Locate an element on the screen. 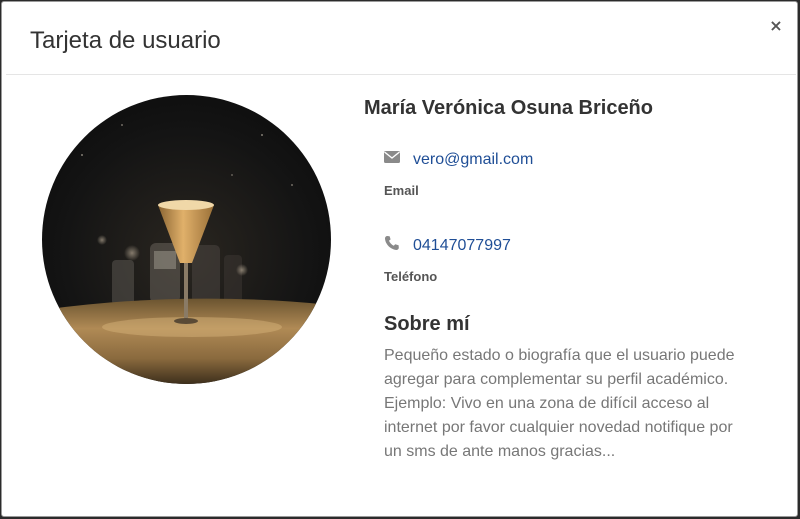 This screenshot has width=800, height=519. envelope-icon is located at coordinates (393, 159).